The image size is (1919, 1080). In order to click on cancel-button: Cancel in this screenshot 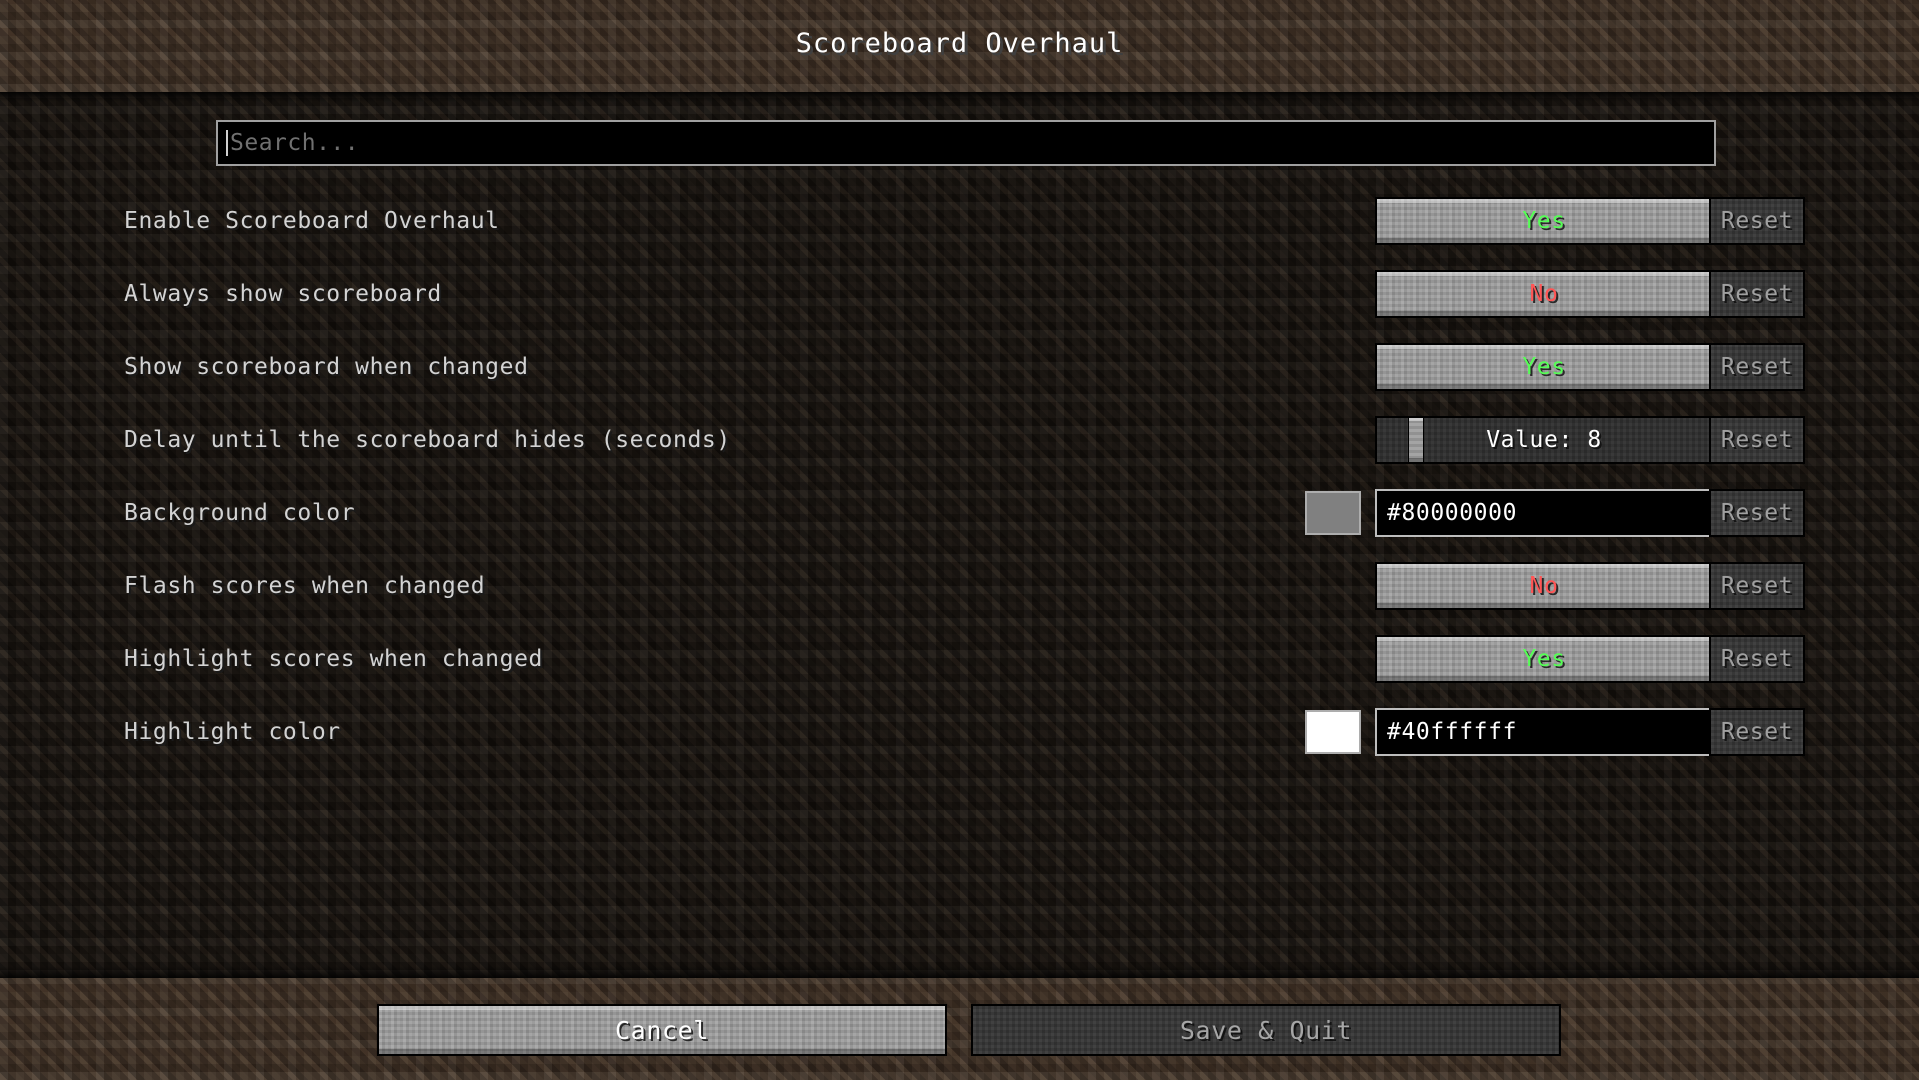, I will do `click(662, 1030)`.